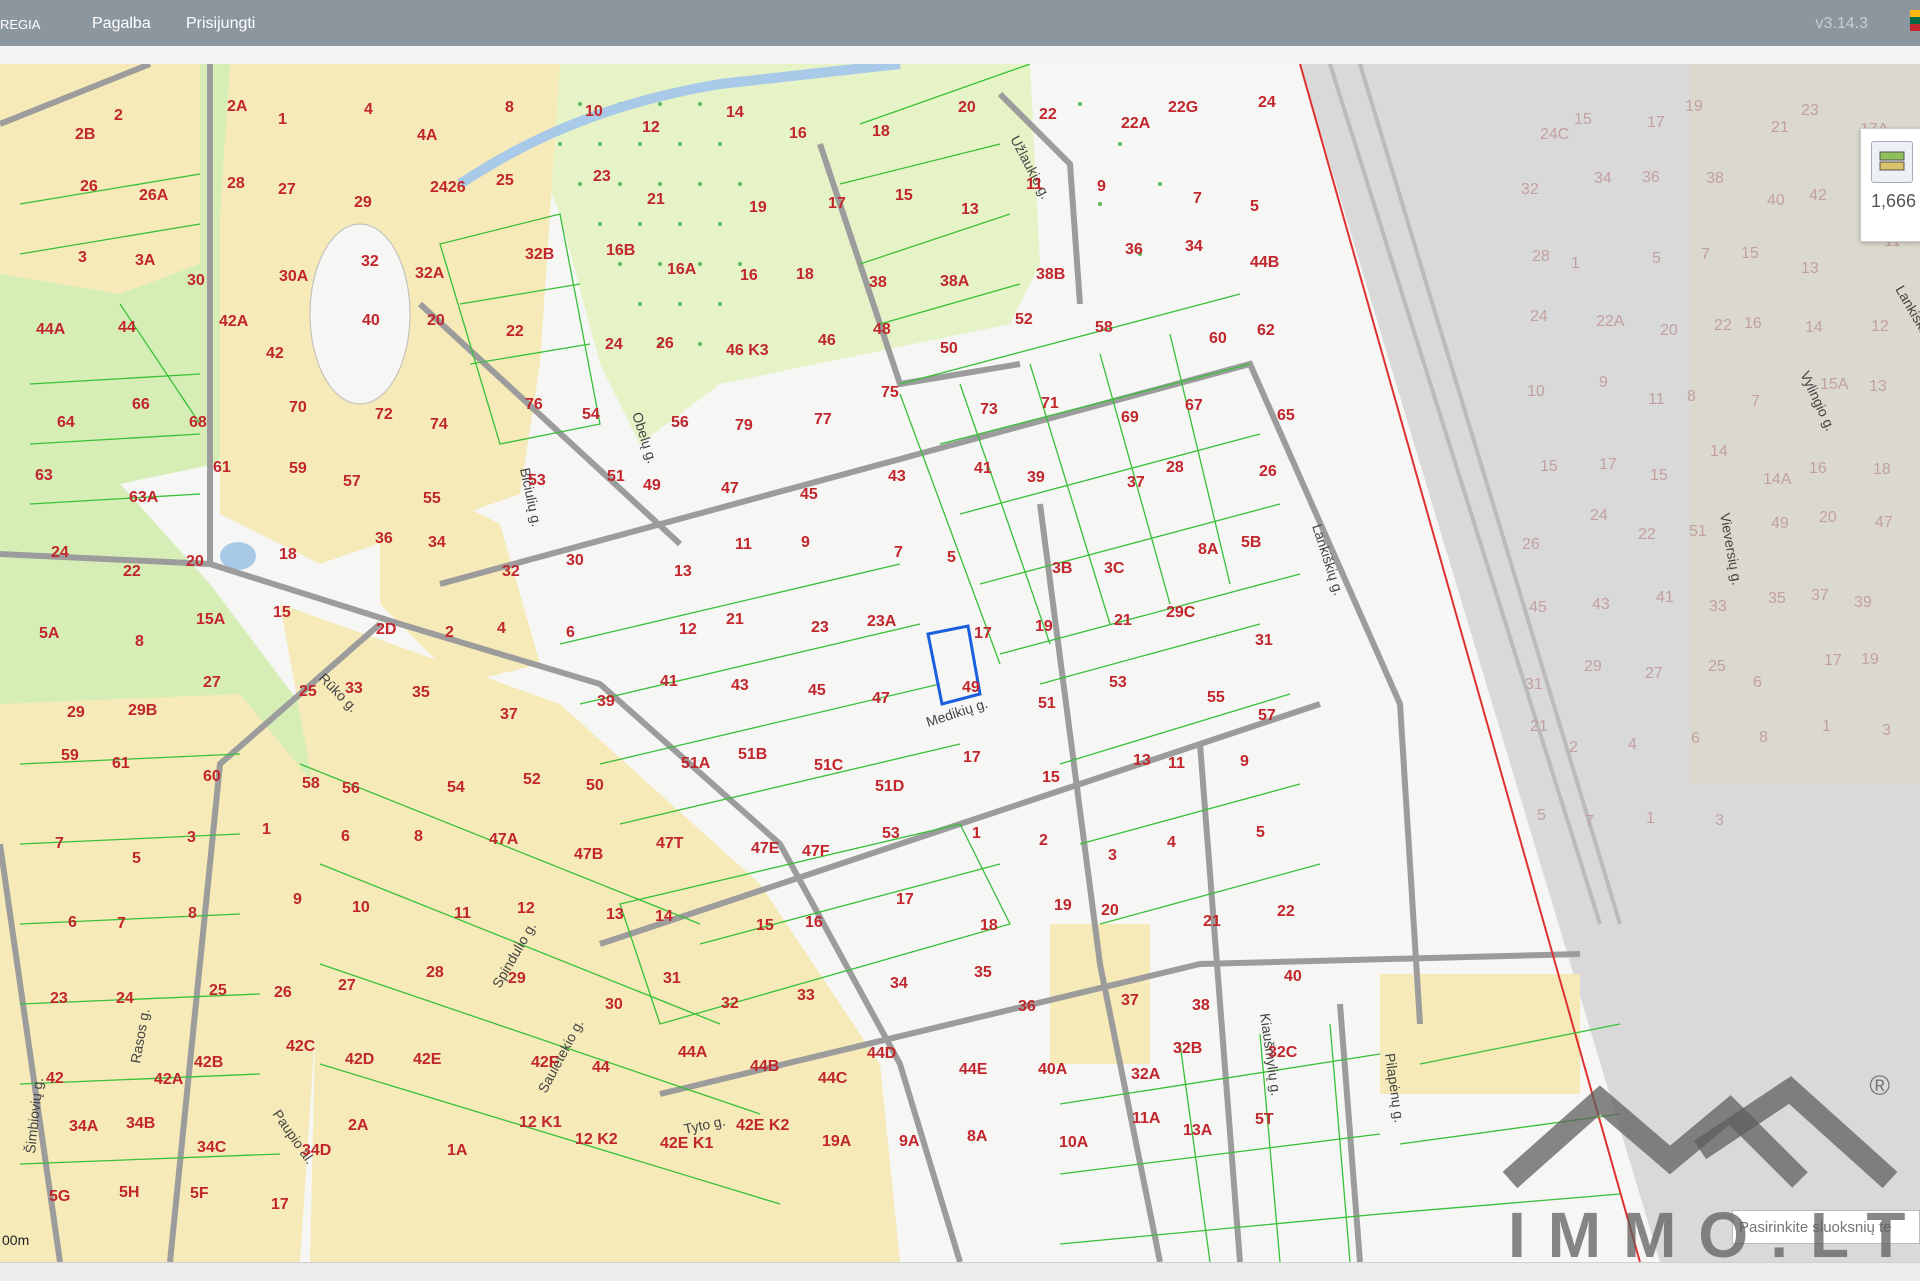 Image resolution: width=1920 pixels, height=1281 pixels. Describe the element at coordinates (1266, 330) in the screenshot. I see `parcel-number-label: 62` at that location.